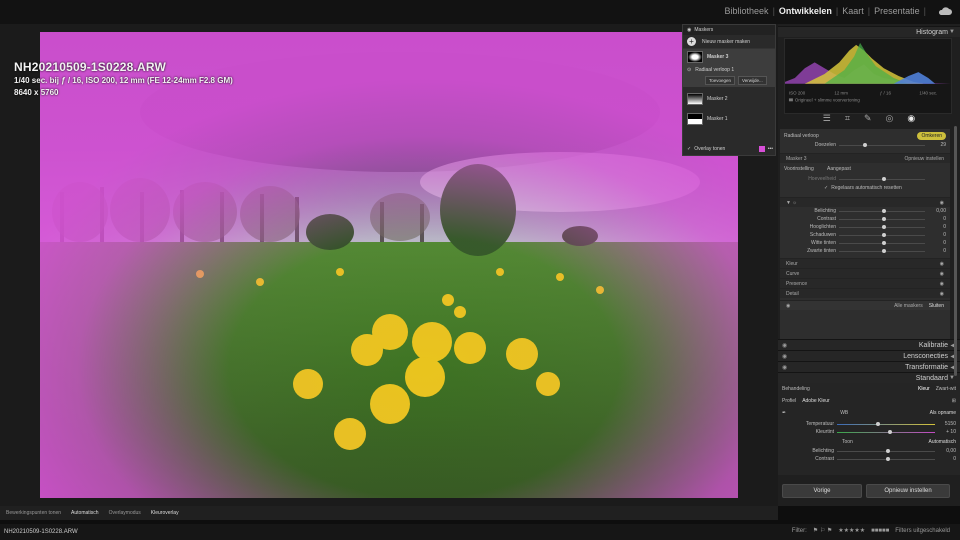 The width and height of the screenshot is (960, 540). I want to click on eyedropper-icon: ✒, so click(784, 413).